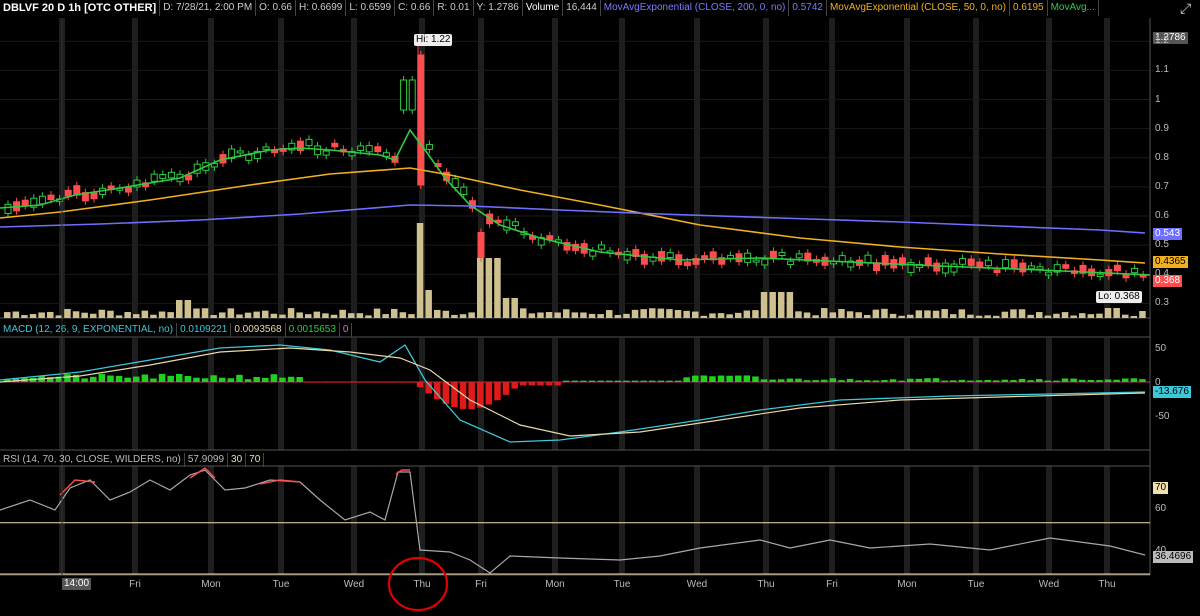  What do you see at coordinates (1162, 70) in the screenshot?
I see `price-tick: 1.1` at bounding box center [1162, 70].